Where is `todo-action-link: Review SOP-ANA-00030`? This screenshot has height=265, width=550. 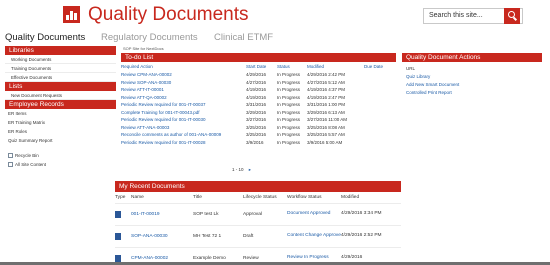
todo-action-link: Review SOP-ANA-00030 is located at coordinates (183, 83).